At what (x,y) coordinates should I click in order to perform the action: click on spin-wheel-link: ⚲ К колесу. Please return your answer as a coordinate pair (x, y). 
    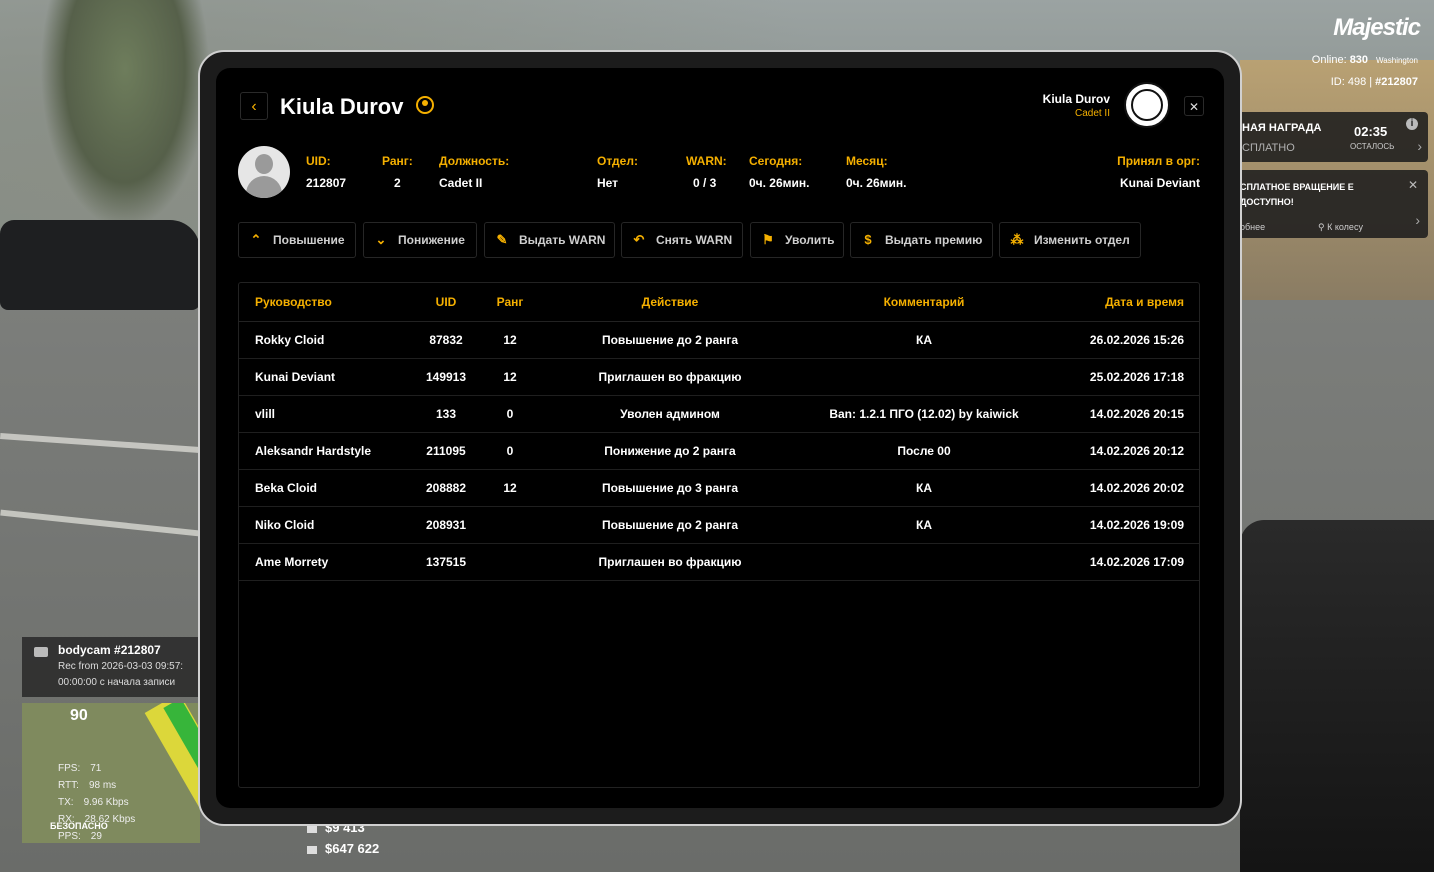
    Looking at the image, I should click on (1340, 227).